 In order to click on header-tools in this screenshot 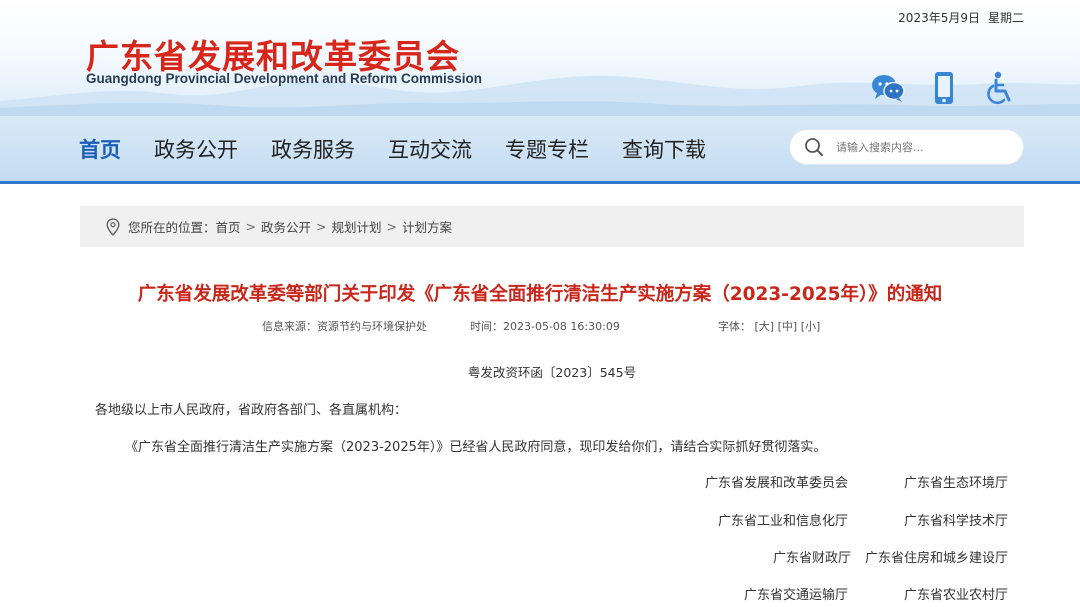, I will do `click(944, 88)`.